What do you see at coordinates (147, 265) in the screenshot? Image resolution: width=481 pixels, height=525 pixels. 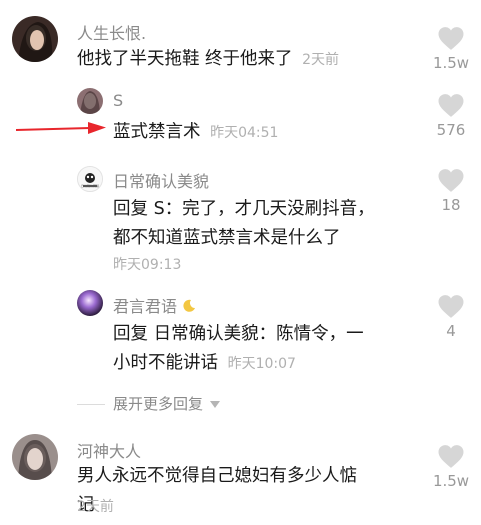 I see `comment-time: 昨天09:13` at bounding box center [147, 265].